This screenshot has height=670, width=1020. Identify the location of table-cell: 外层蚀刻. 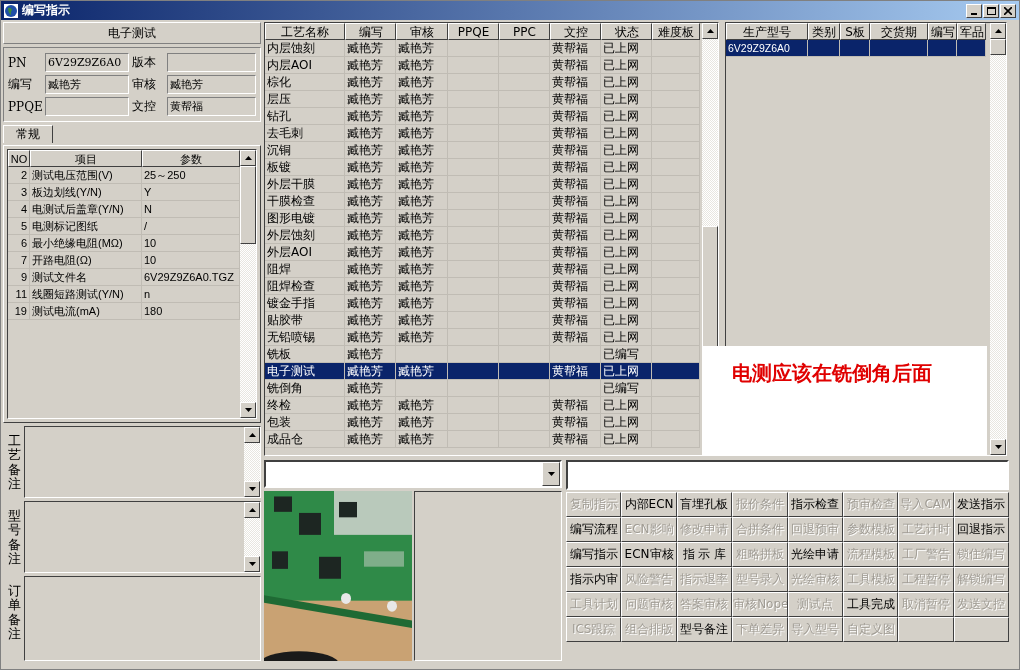
(305, 235).